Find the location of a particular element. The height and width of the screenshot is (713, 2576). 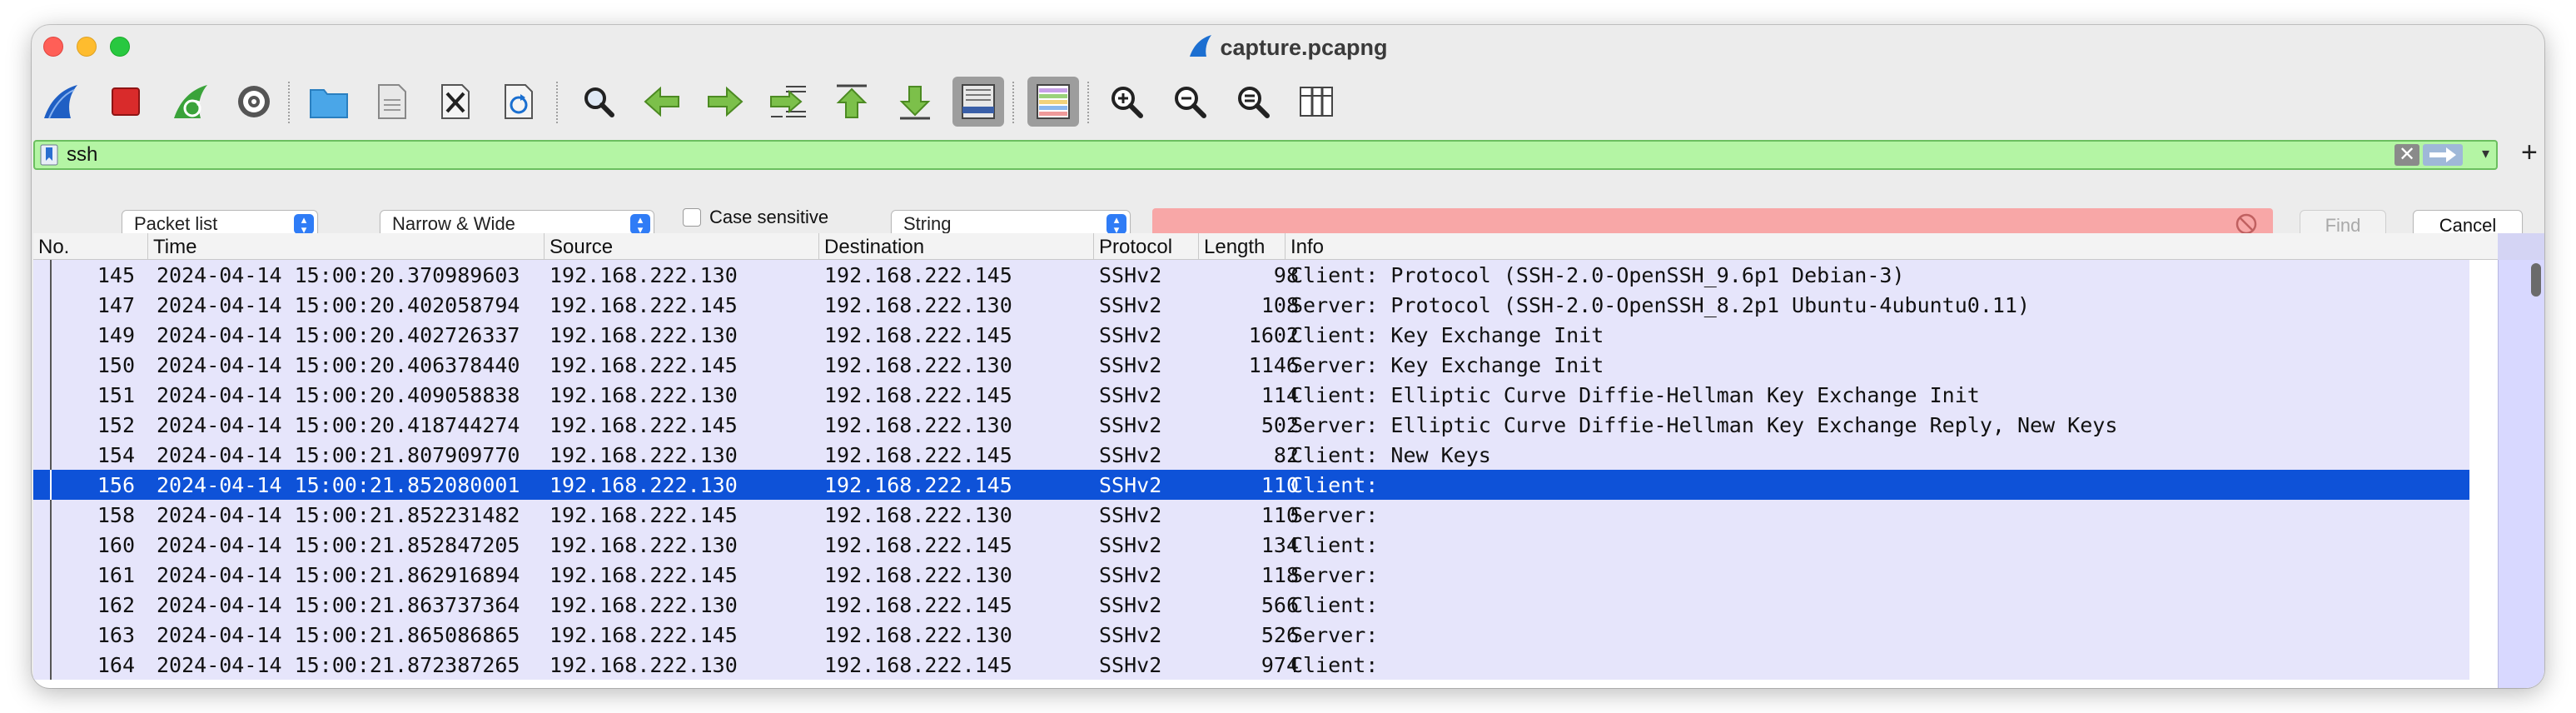

go-back-icon is located at coordinates (661, 101).